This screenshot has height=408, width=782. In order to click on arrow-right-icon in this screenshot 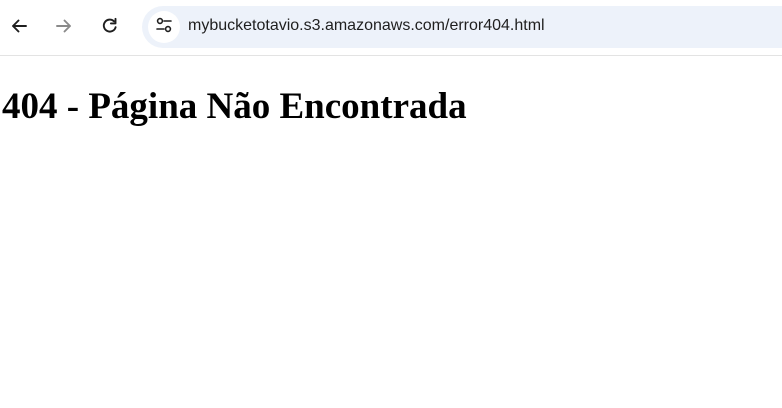, I will do `click(64, 26)`.